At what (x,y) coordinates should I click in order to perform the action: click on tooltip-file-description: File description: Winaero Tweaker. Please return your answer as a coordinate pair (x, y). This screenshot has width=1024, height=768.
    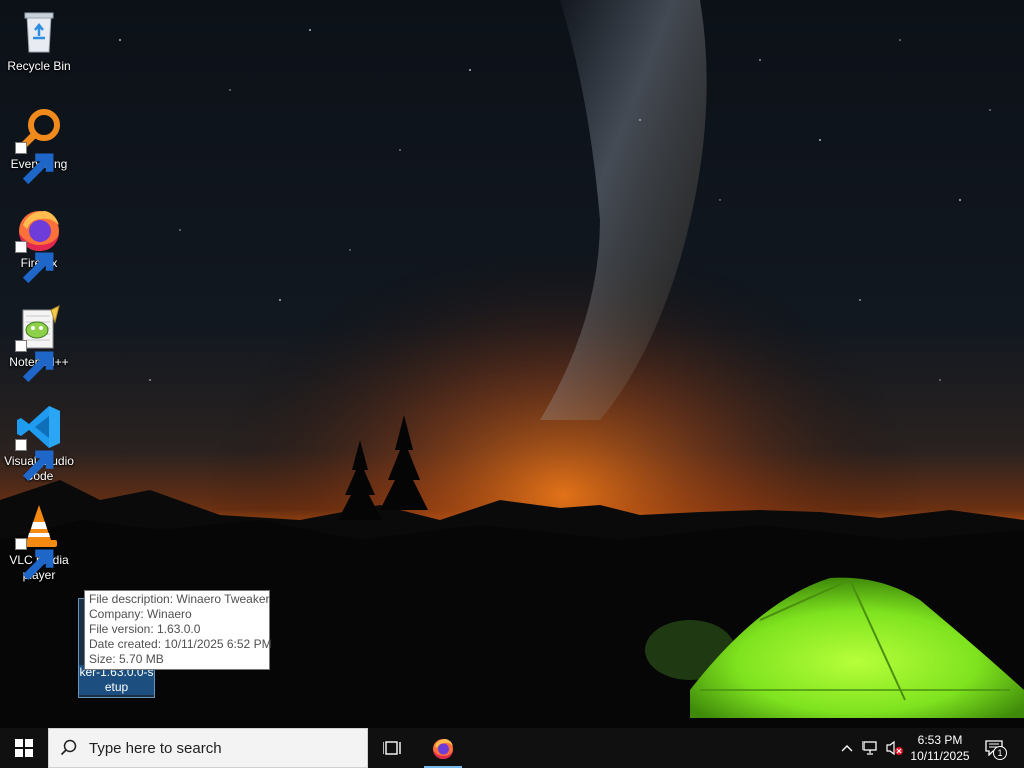
    Looking at the image, I should click on (179, 599).